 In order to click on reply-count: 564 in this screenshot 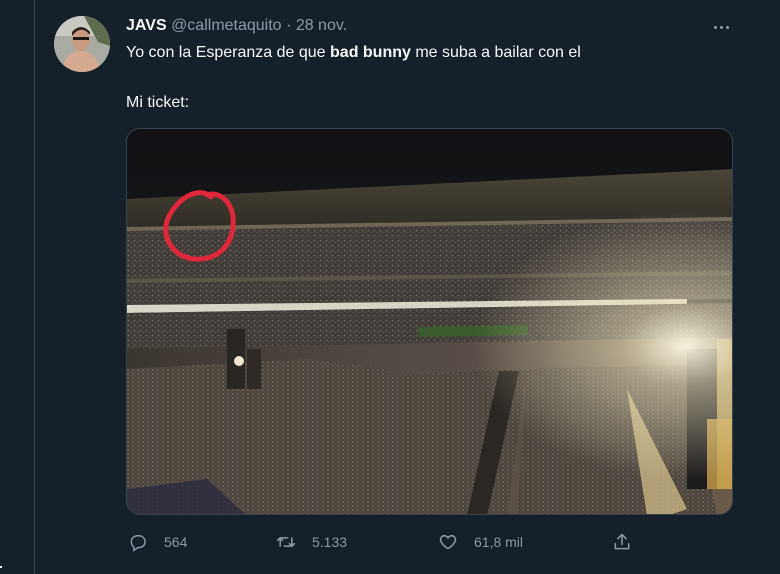, I will do `click(176, 542)`.